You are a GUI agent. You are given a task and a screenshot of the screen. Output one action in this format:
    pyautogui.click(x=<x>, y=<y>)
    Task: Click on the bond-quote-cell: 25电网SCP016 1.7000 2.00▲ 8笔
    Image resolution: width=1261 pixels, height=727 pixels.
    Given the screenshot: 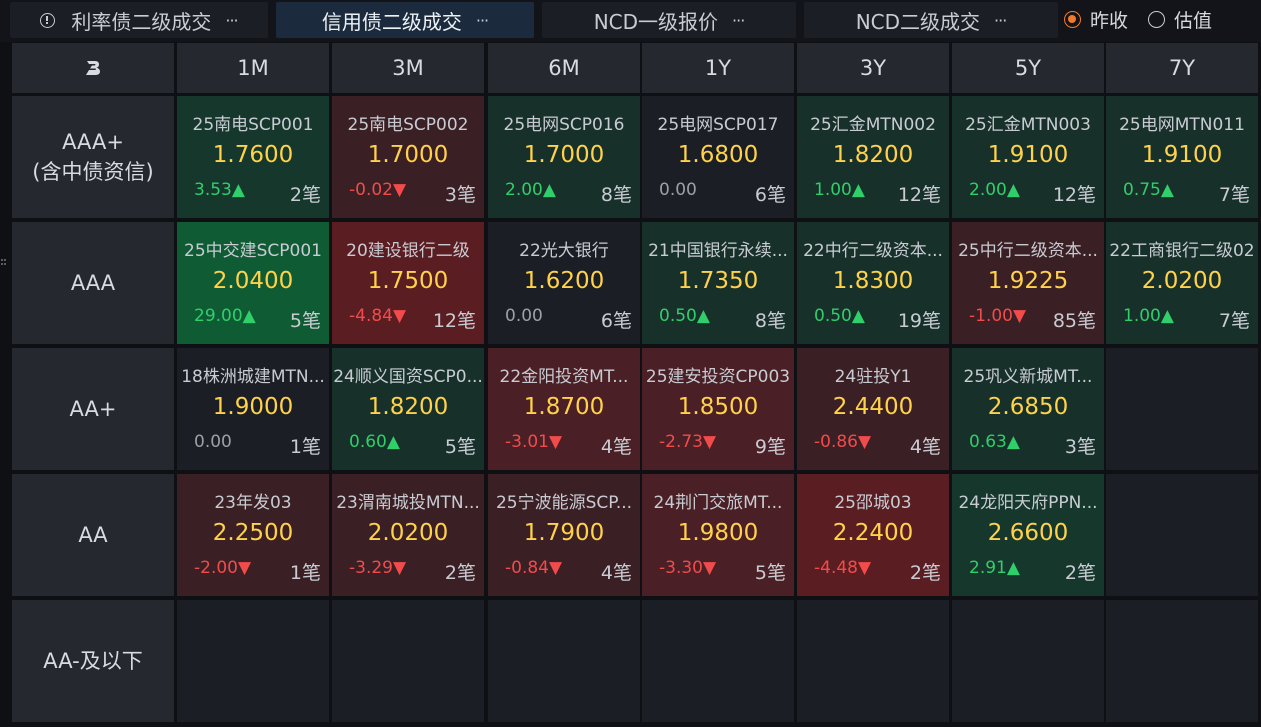 What is the action you would take?
    pyautogui.click(x=564, y=157)
    